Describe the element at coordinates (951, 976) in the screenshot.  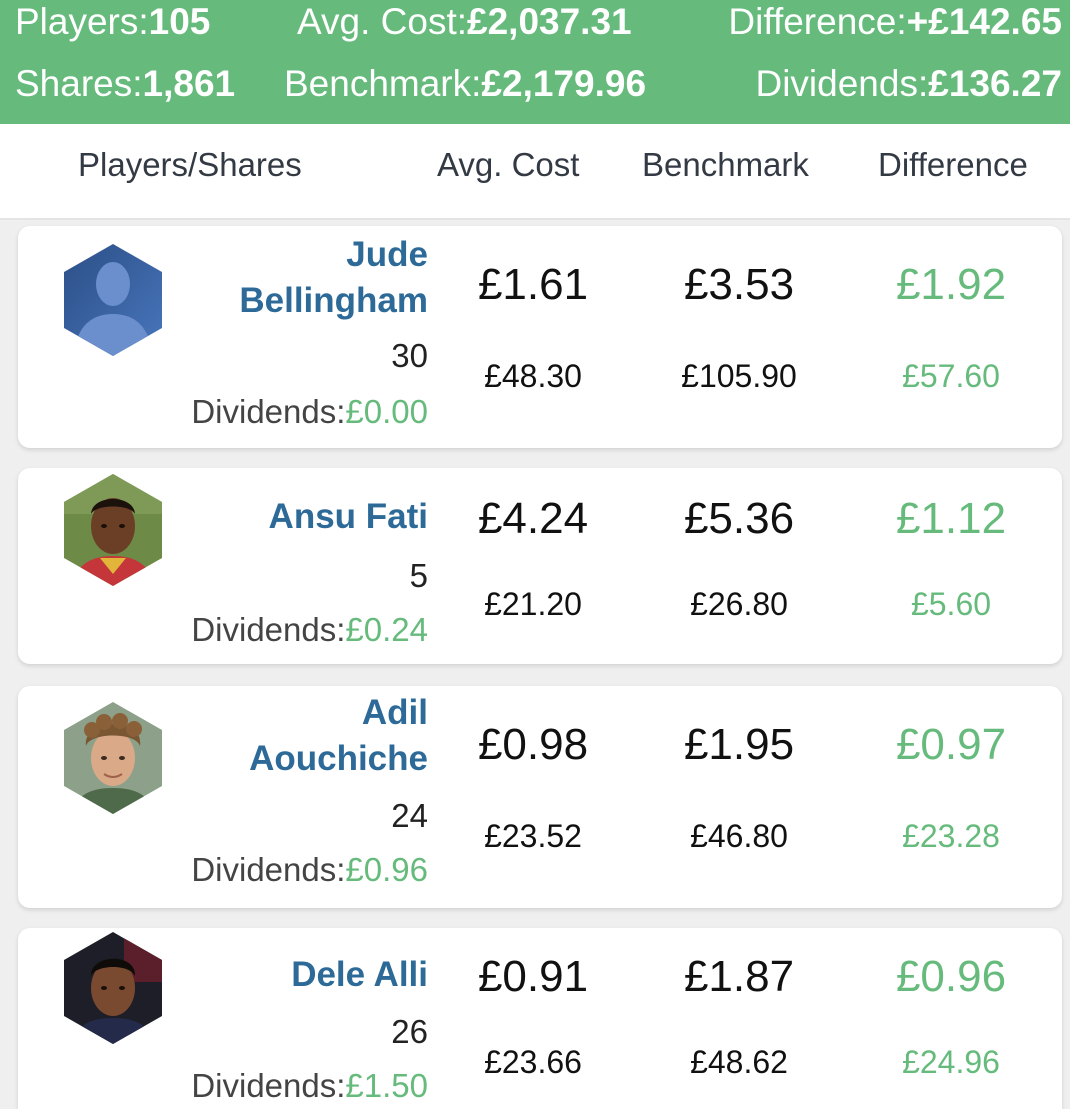
I see `difference-per-share: £0.96` at that location.